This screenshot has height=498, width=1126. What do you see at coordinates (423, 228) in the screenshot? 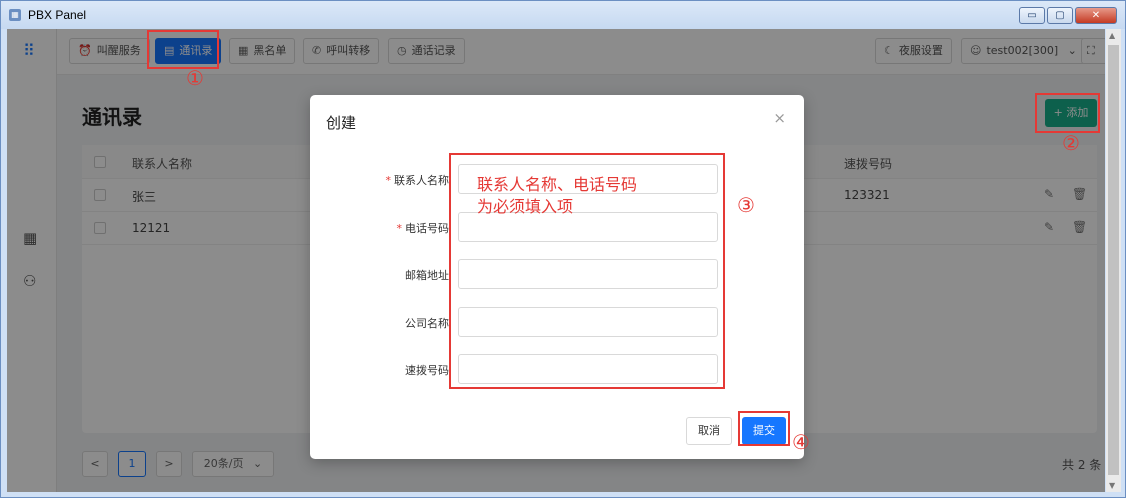
I see `label-phone-number: * 电话号码` at bounding box center [423, 228].